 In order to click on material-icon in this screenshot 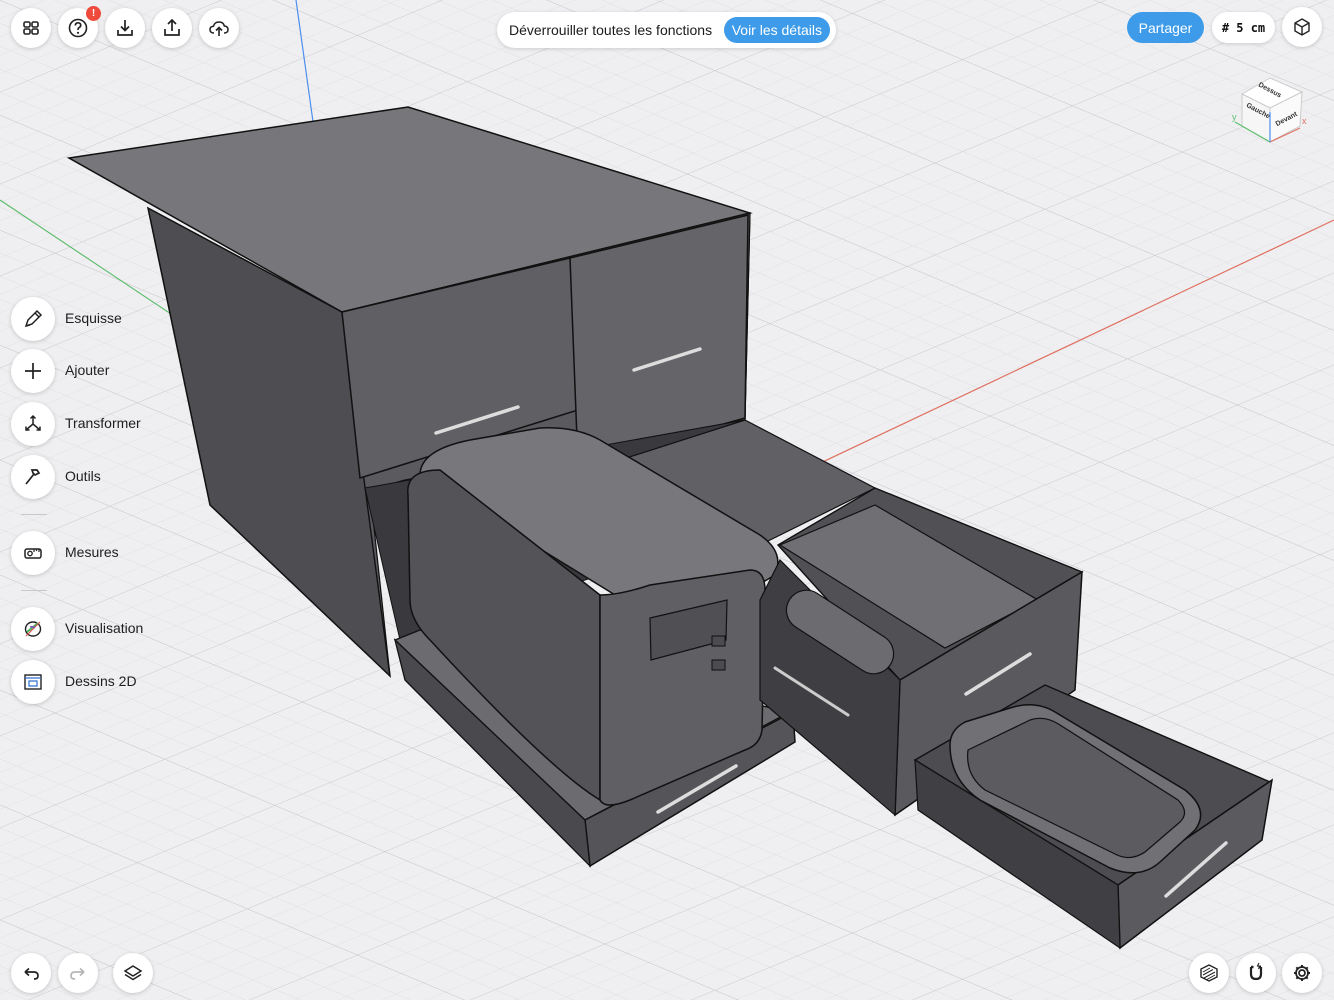, I will do `click(1209, 973)`.